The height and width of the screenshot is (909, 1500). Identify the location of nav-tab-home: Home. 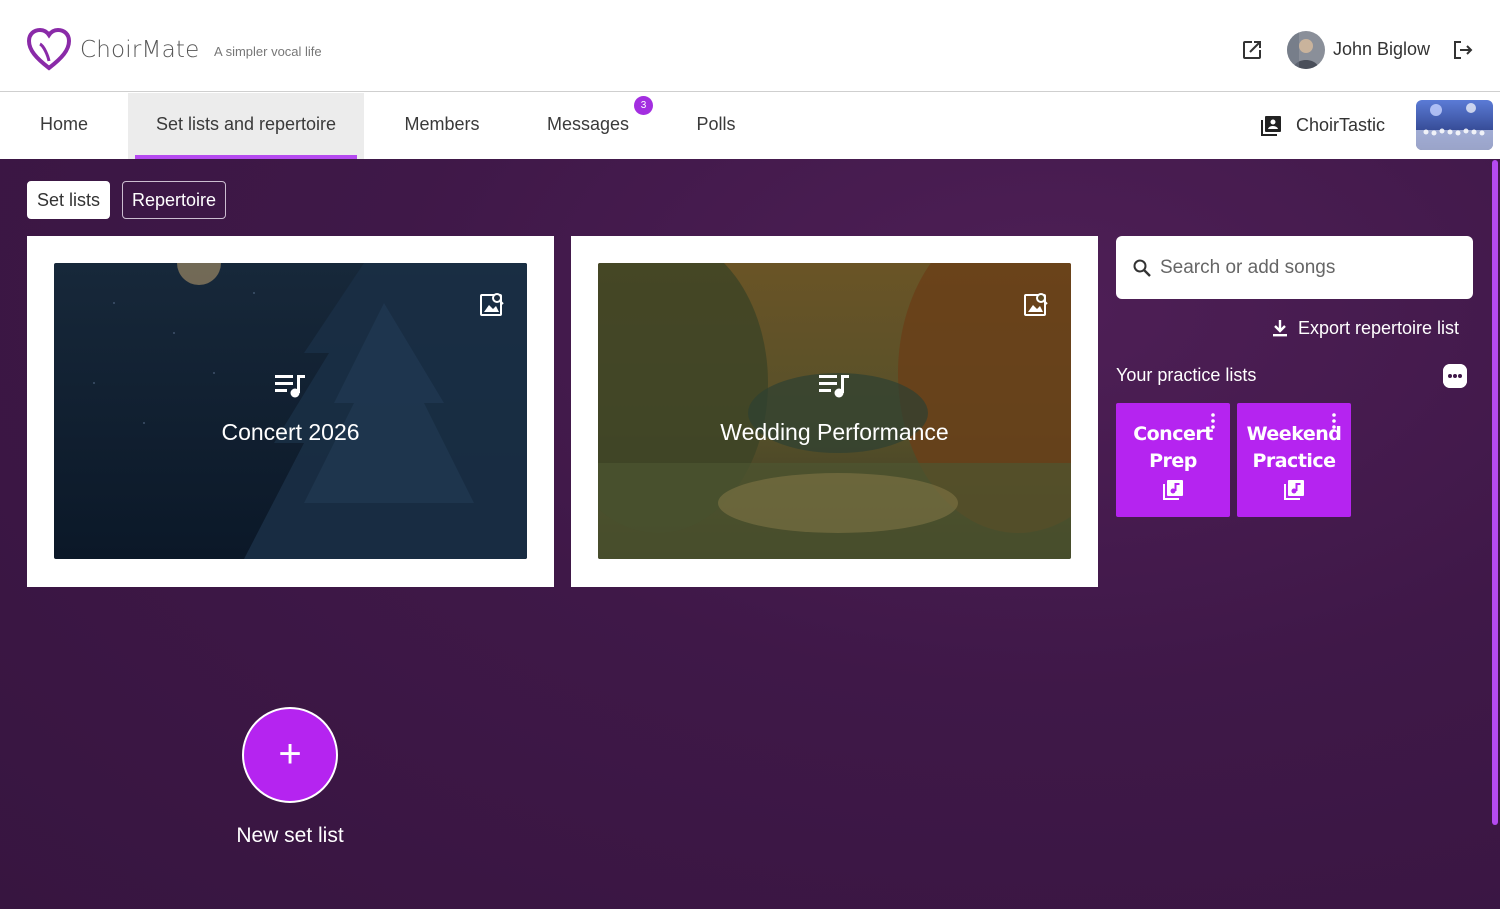
(64, 126).